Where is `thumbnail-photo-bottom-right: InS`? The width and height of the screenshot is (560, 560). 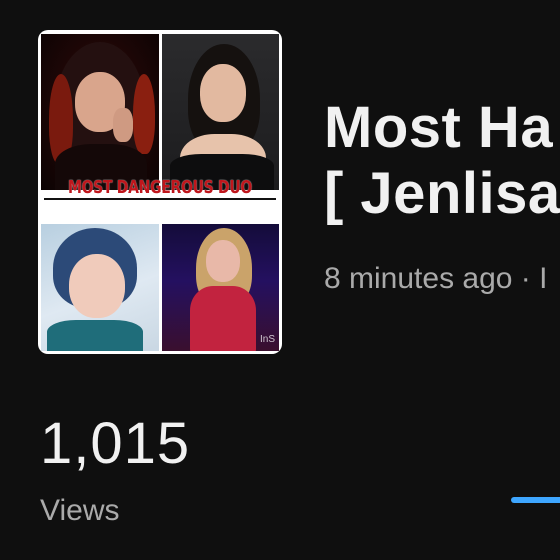 thumbnail-photo-bottom-right: InS is located at coordinates (220, 287).